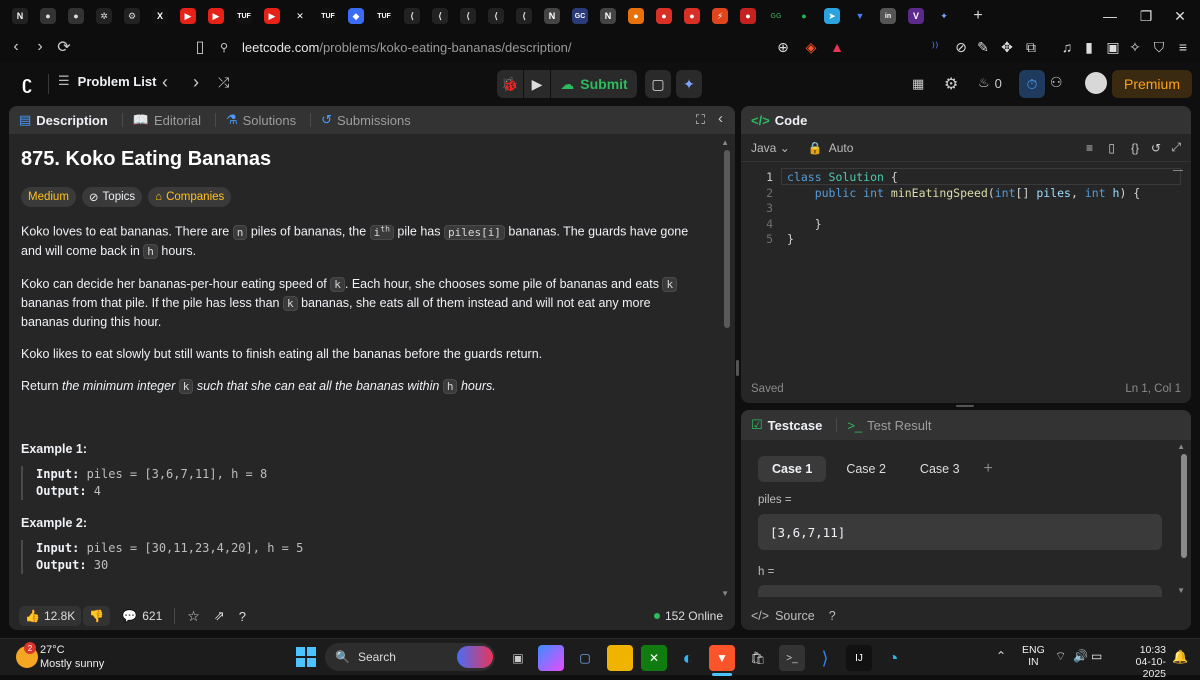 Image resolution: width=1200 pixels, height=680 pixels. I want to click on back-icon: ‹, so click(16, 47).